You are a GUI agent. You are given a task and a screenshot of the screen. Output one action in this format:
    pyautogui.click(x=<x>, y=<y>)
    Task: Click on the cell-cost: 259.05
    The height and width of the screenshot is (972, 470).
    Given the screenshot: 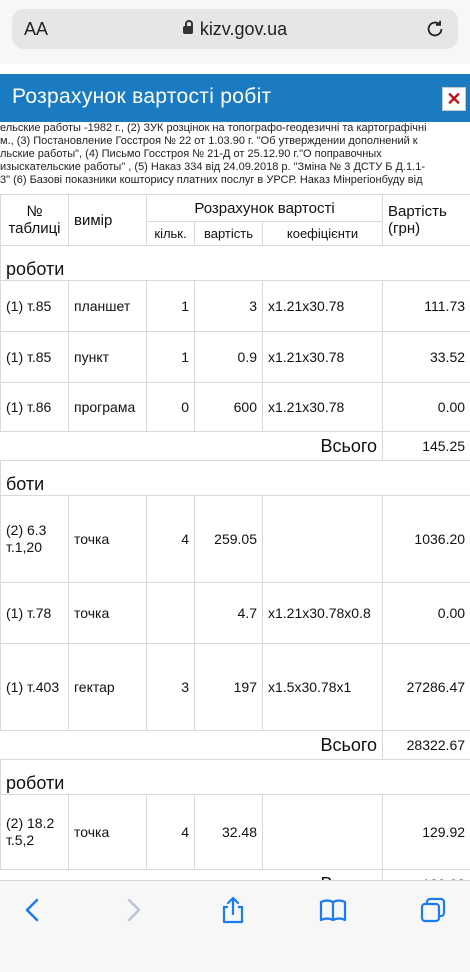 What is the action you would take?
    pyautogui.click(x=229, y=539)
    